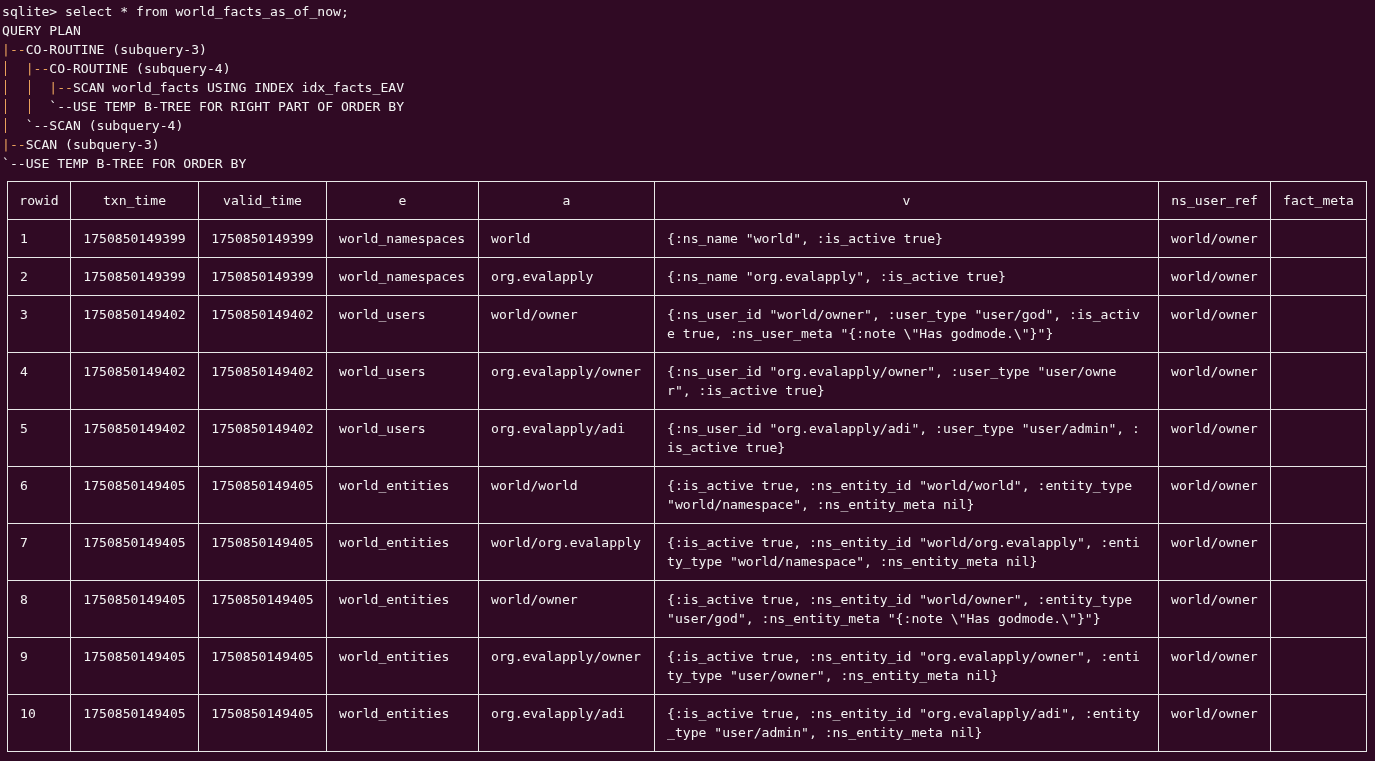  What do you see at coordinates (906, 200) in the screenshot?
I see `column-header: v` at bounding box center [906, 200].